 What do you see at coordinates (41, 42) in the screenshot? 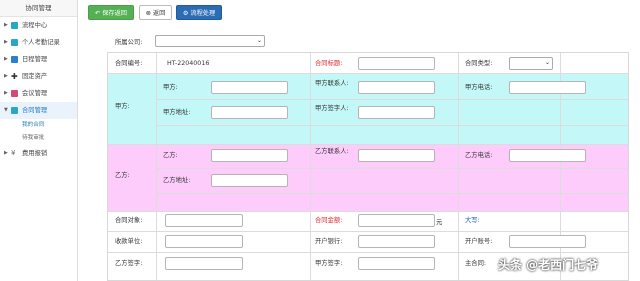
I see `sidebar-item-label: 个人考勤记录` at bounding box center [41, 42].